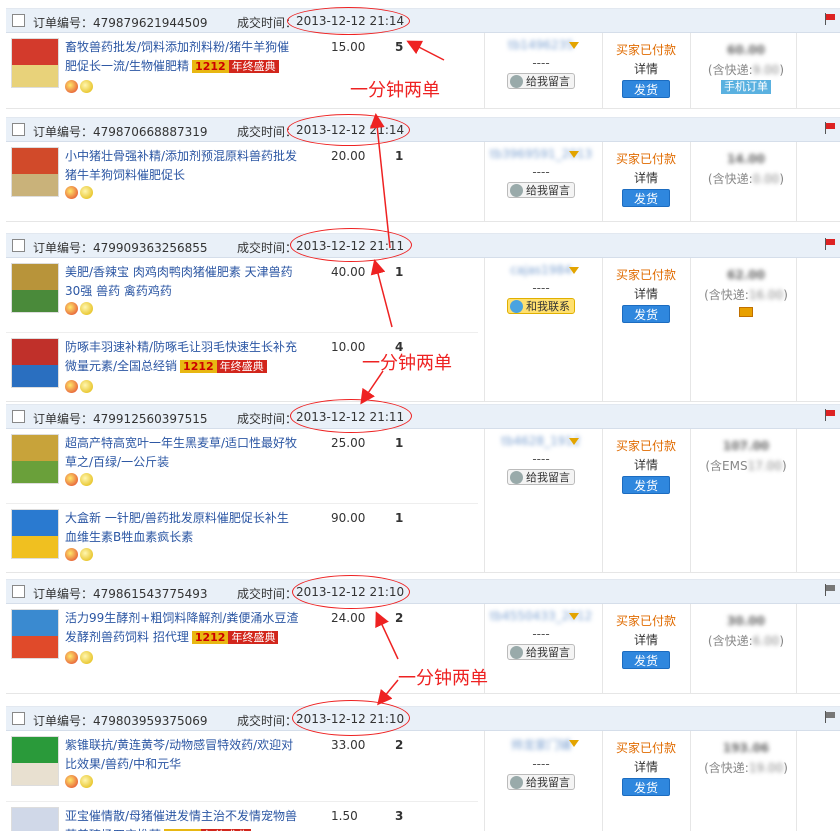  I want to click on product-title-link: 美肥/香辣宝 肉鸡肉鸭肉猪催肥素 天津兽药30强 兽药 禽药鸡药, so click(179, 281).